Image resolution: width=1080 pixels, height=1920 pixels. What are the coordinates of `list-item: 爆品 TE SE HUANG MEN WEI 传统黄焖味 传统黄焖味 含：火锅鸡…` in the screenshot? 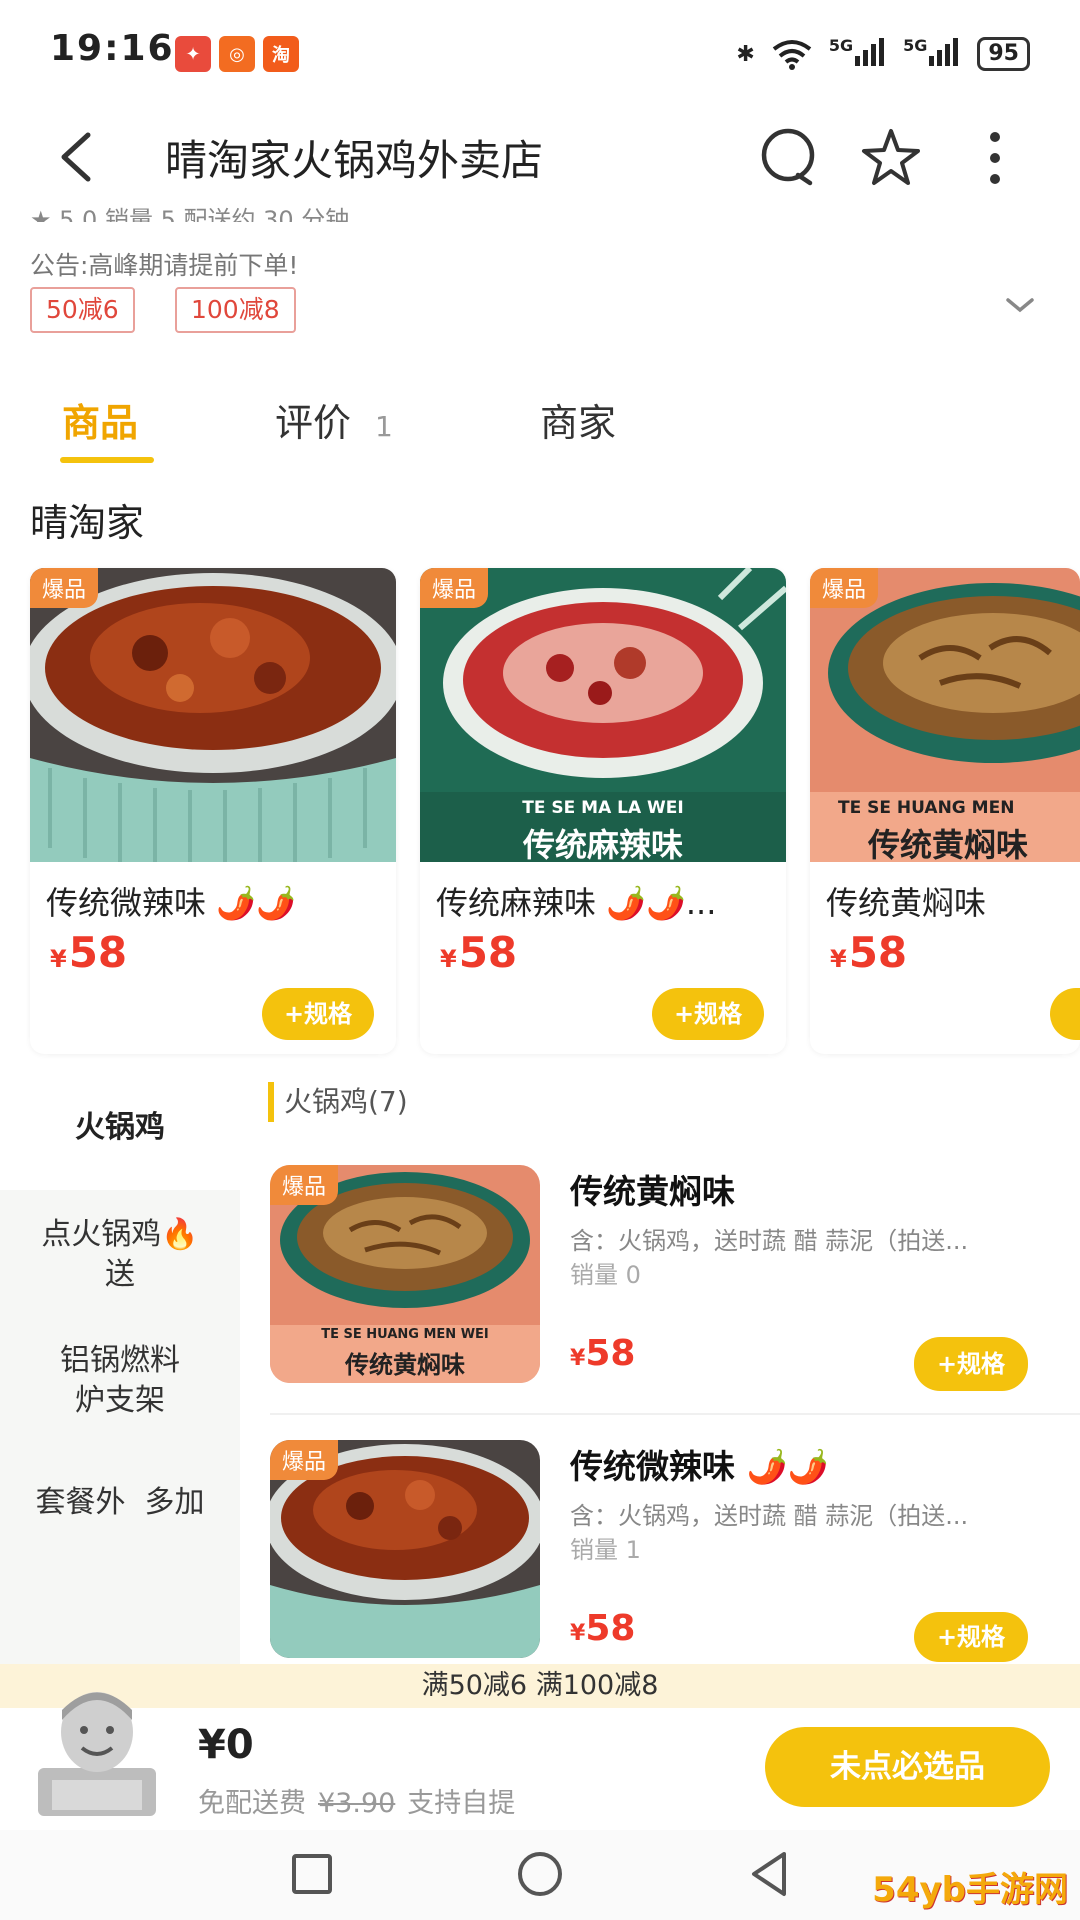 It's located at (665, 1280).